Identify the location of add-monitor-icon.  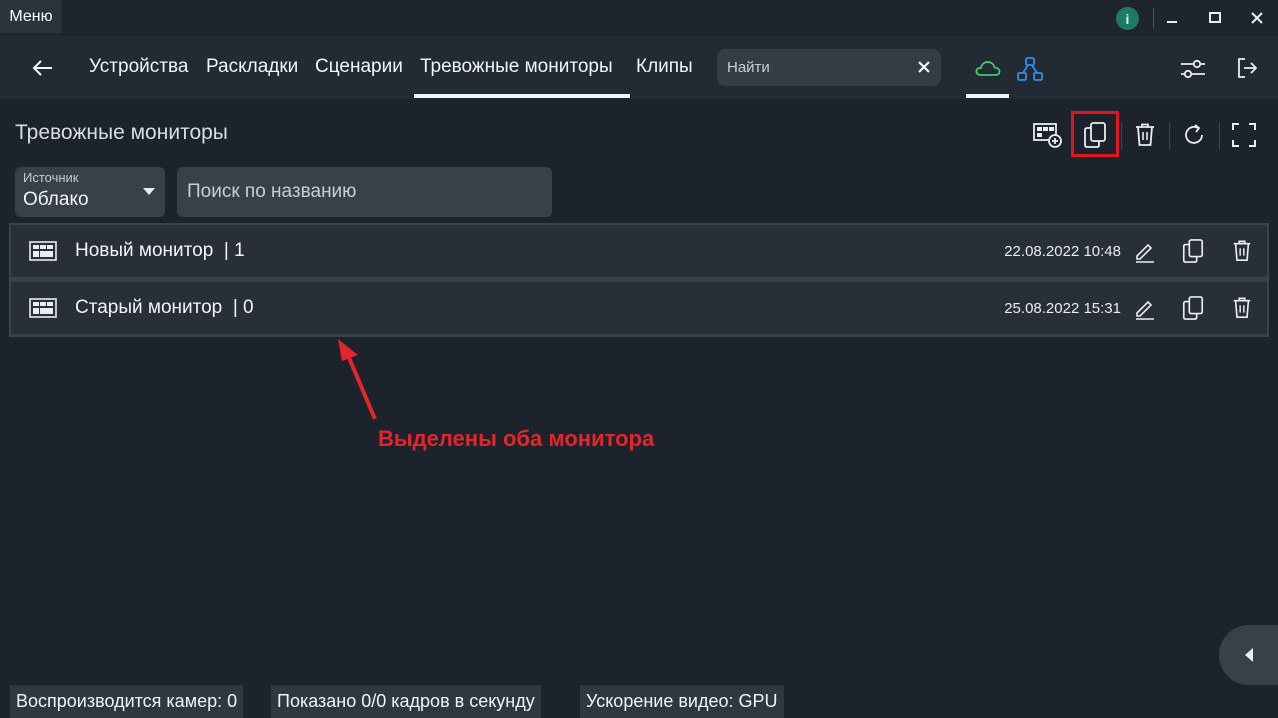
(1047, 135).